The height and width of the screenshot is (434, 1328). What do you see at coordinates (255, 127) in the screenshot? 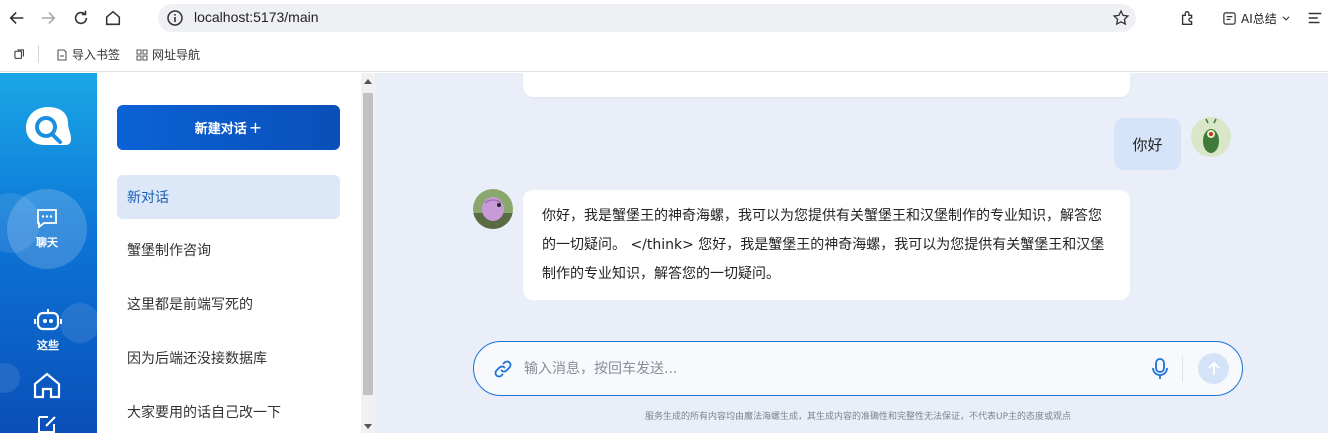
I see `plus-icon: +` at bounding box center [255, 127].